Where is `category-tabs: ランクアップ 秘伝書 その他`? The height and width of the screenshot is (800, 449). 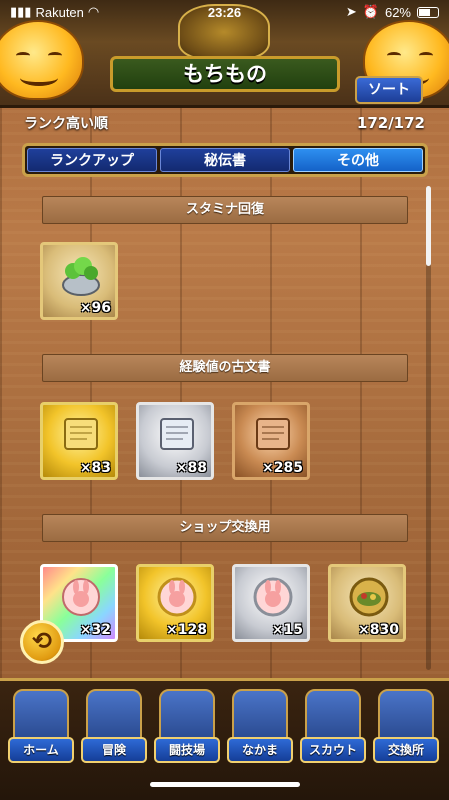
category-tabs: ランクアップ 秘伝書 その他 is located at coordinates (225, 160).